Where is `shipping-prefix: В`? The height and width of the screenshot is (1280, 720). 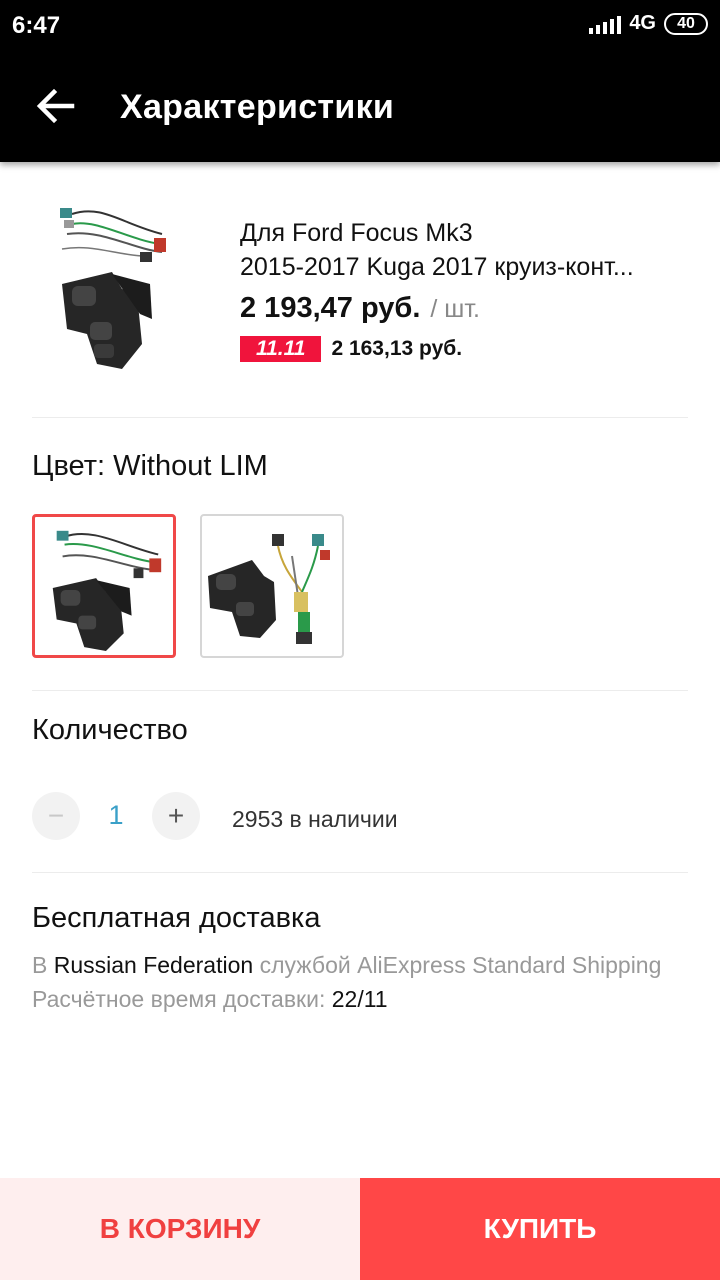 shipping-prefix: В is located at coordinates (40, 965).